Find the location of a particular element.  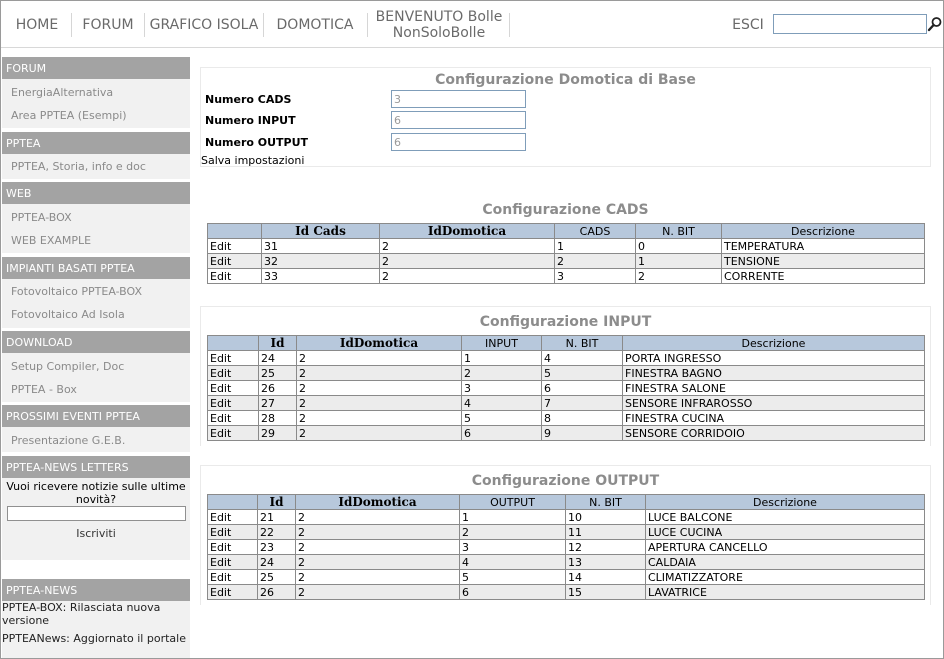

cell-nbit: 4 is located at coordinates (582, 358).